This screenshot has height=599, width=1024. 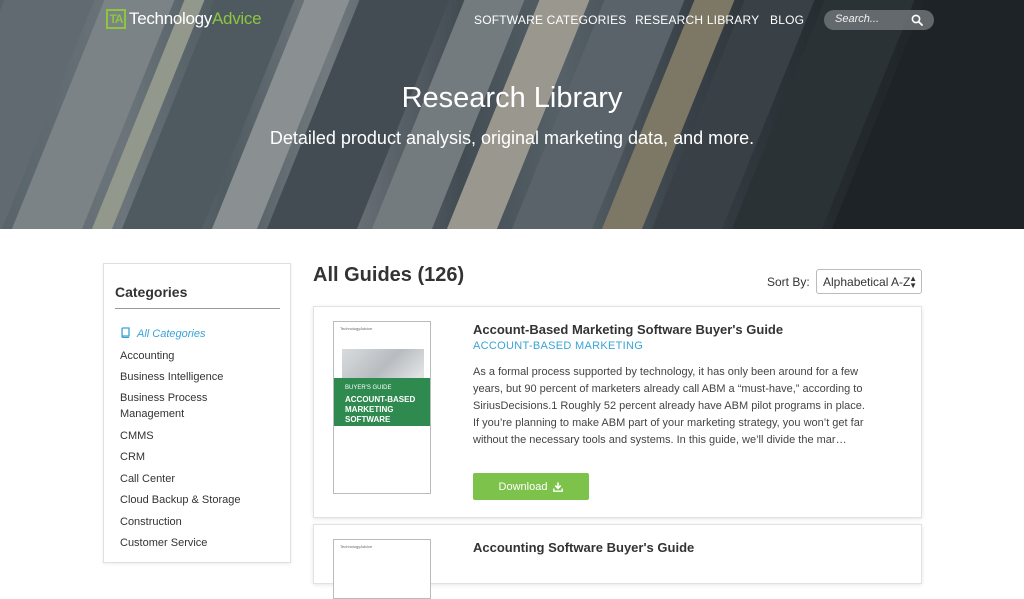 I want to click on sidebar-item-business-process-management: Business Process Management, so click(x=180, y=406).